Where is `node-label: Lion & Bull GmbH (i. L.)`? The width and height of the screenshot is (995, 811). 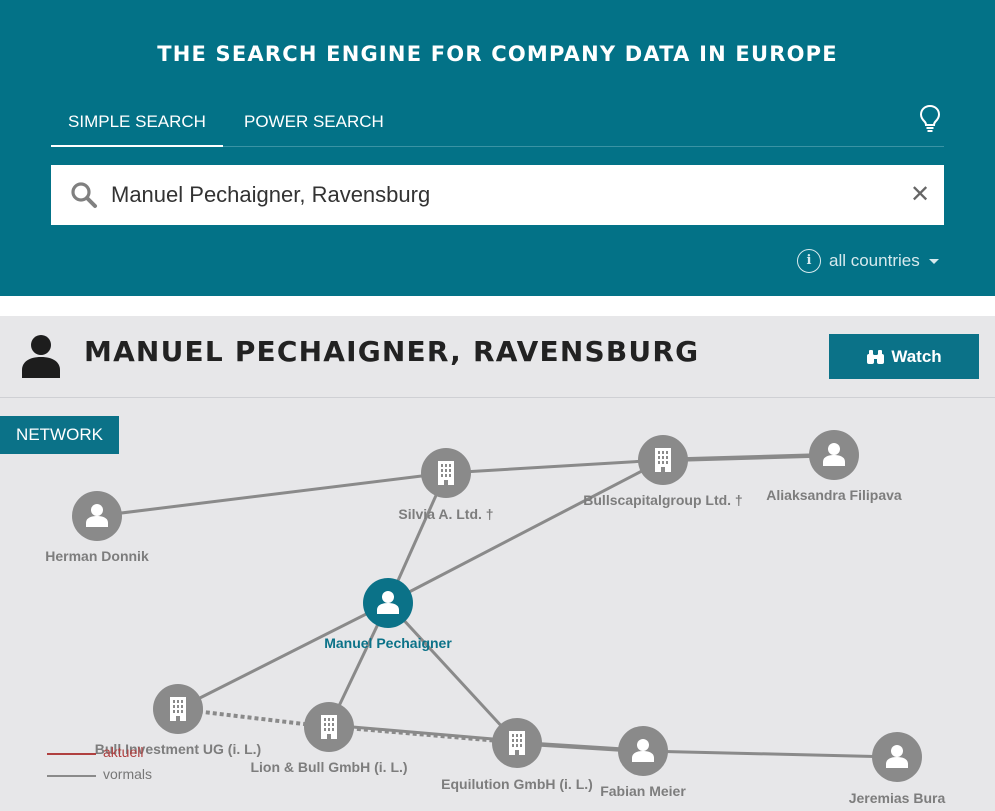 node-label: Lion & Bull GmbH (i. L.) is located at coordinates (328, 767).